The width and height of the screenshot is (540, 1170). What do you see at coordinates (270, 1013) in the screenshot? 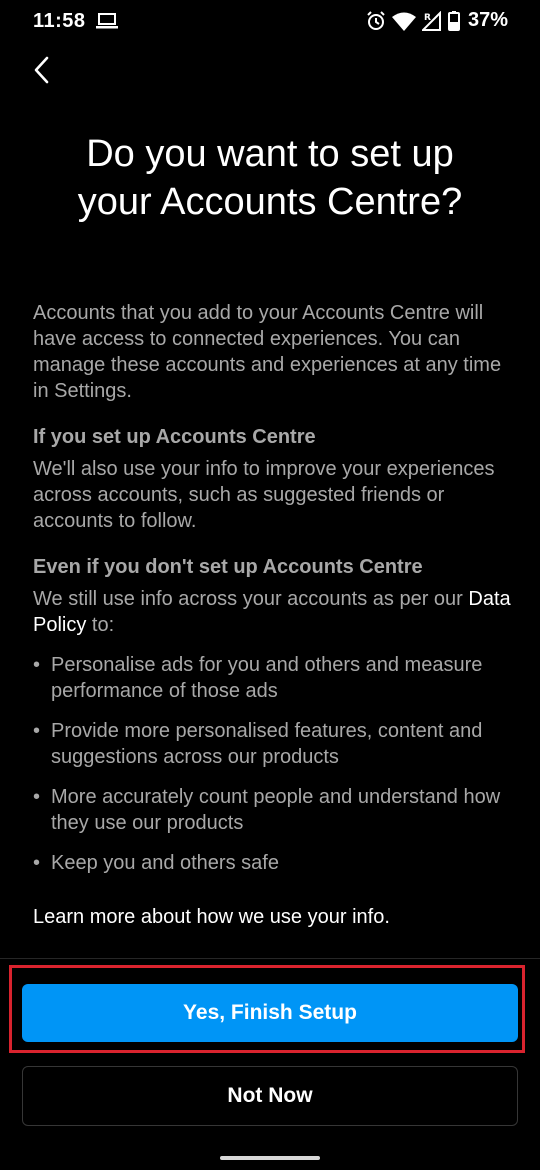
I see `finish-setup-button: Yes, Finish Setup` at bounding box center [270, 1013].